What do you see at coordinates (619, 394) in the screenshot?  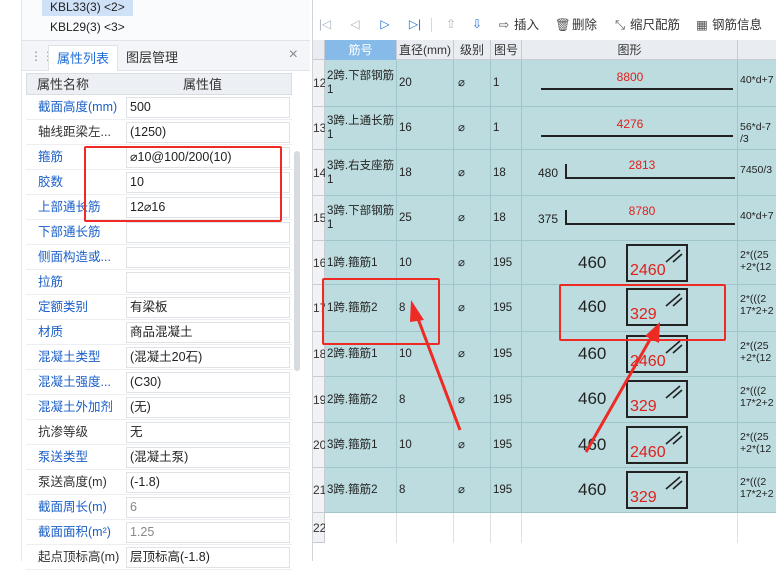 I see `annotation-arrow-right` at bounding box center [619, 394].